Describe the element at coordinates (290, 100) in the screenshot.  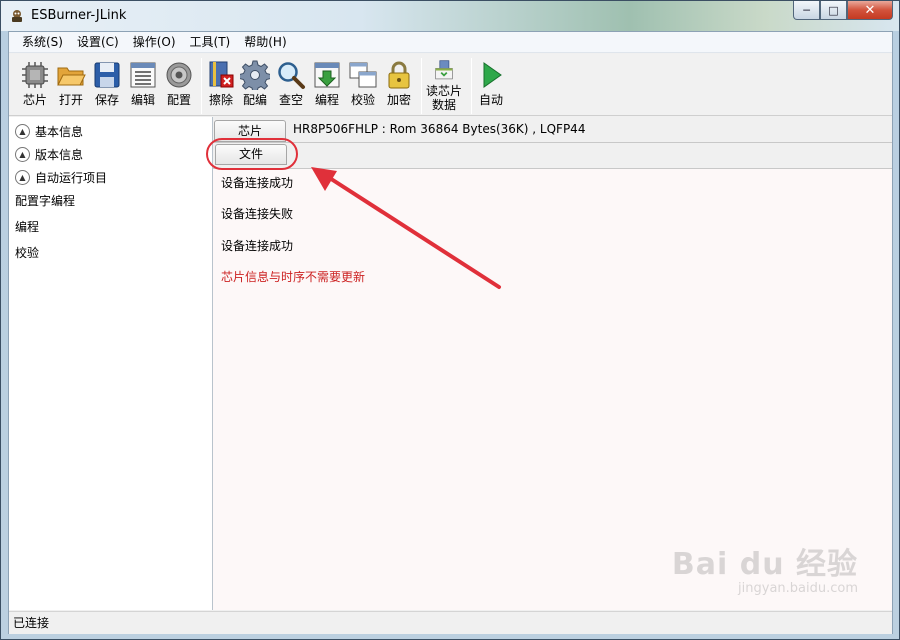
I see `blank-check-button-label: 查空` at that location.